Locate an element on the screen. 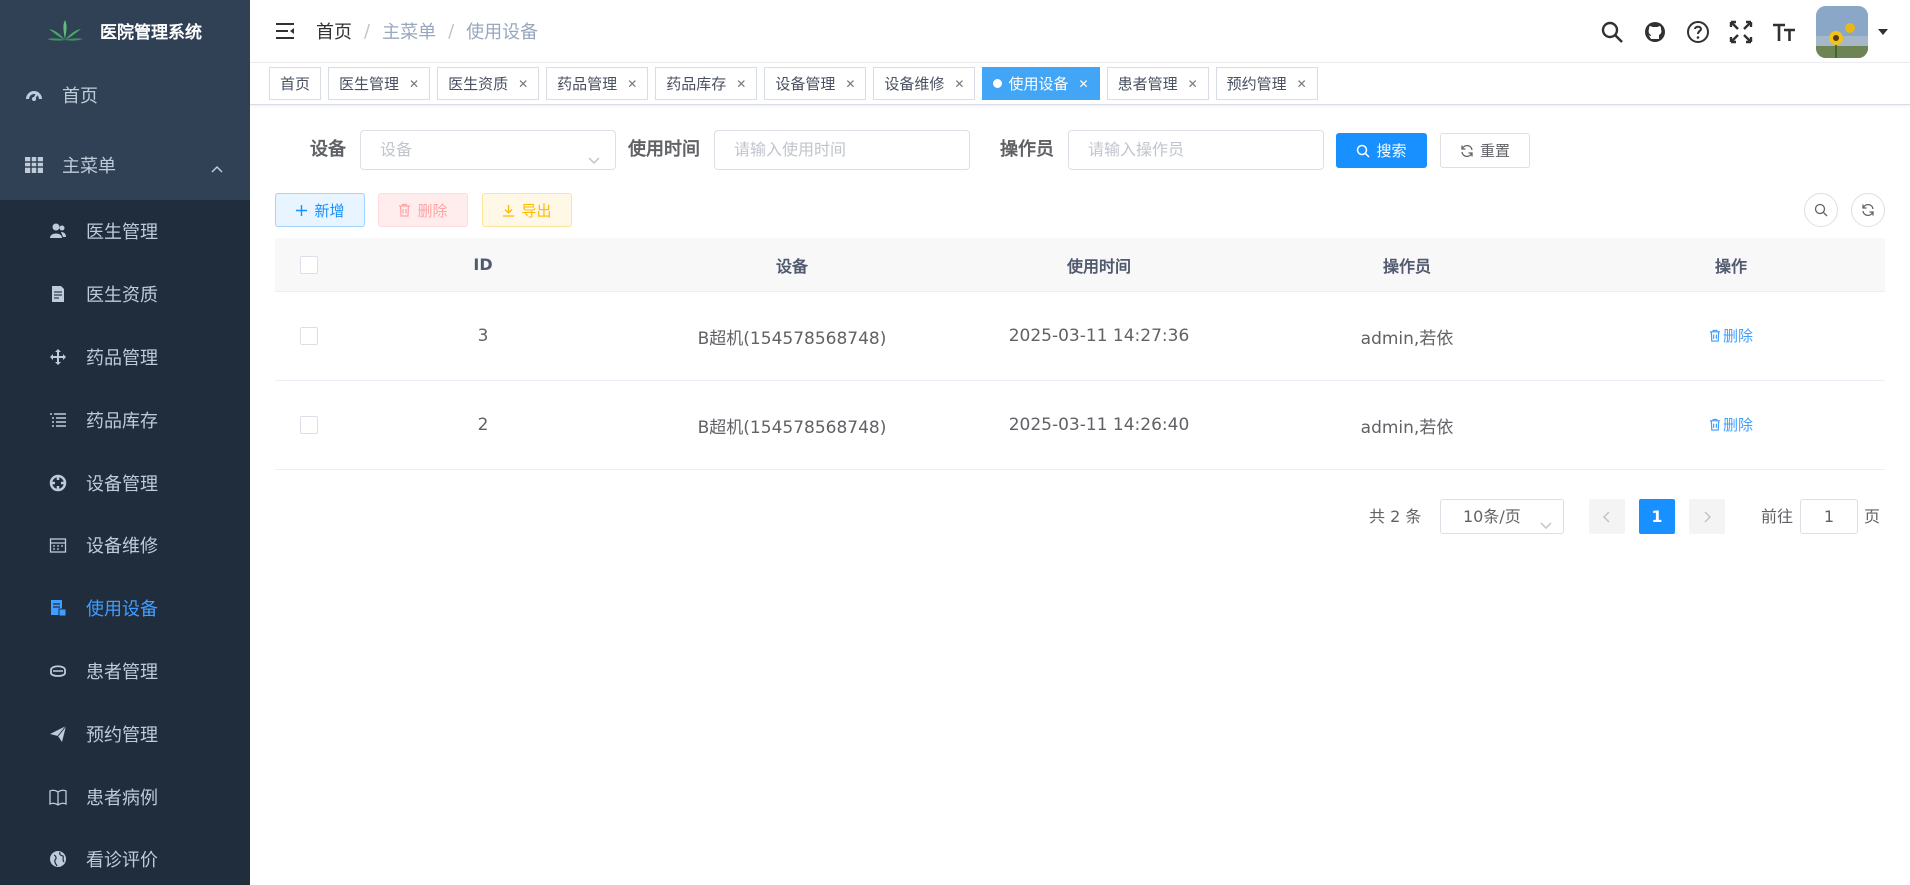  tag-equipment-usage: 使用设备 ✕ is located at coordinates (1041, 83).